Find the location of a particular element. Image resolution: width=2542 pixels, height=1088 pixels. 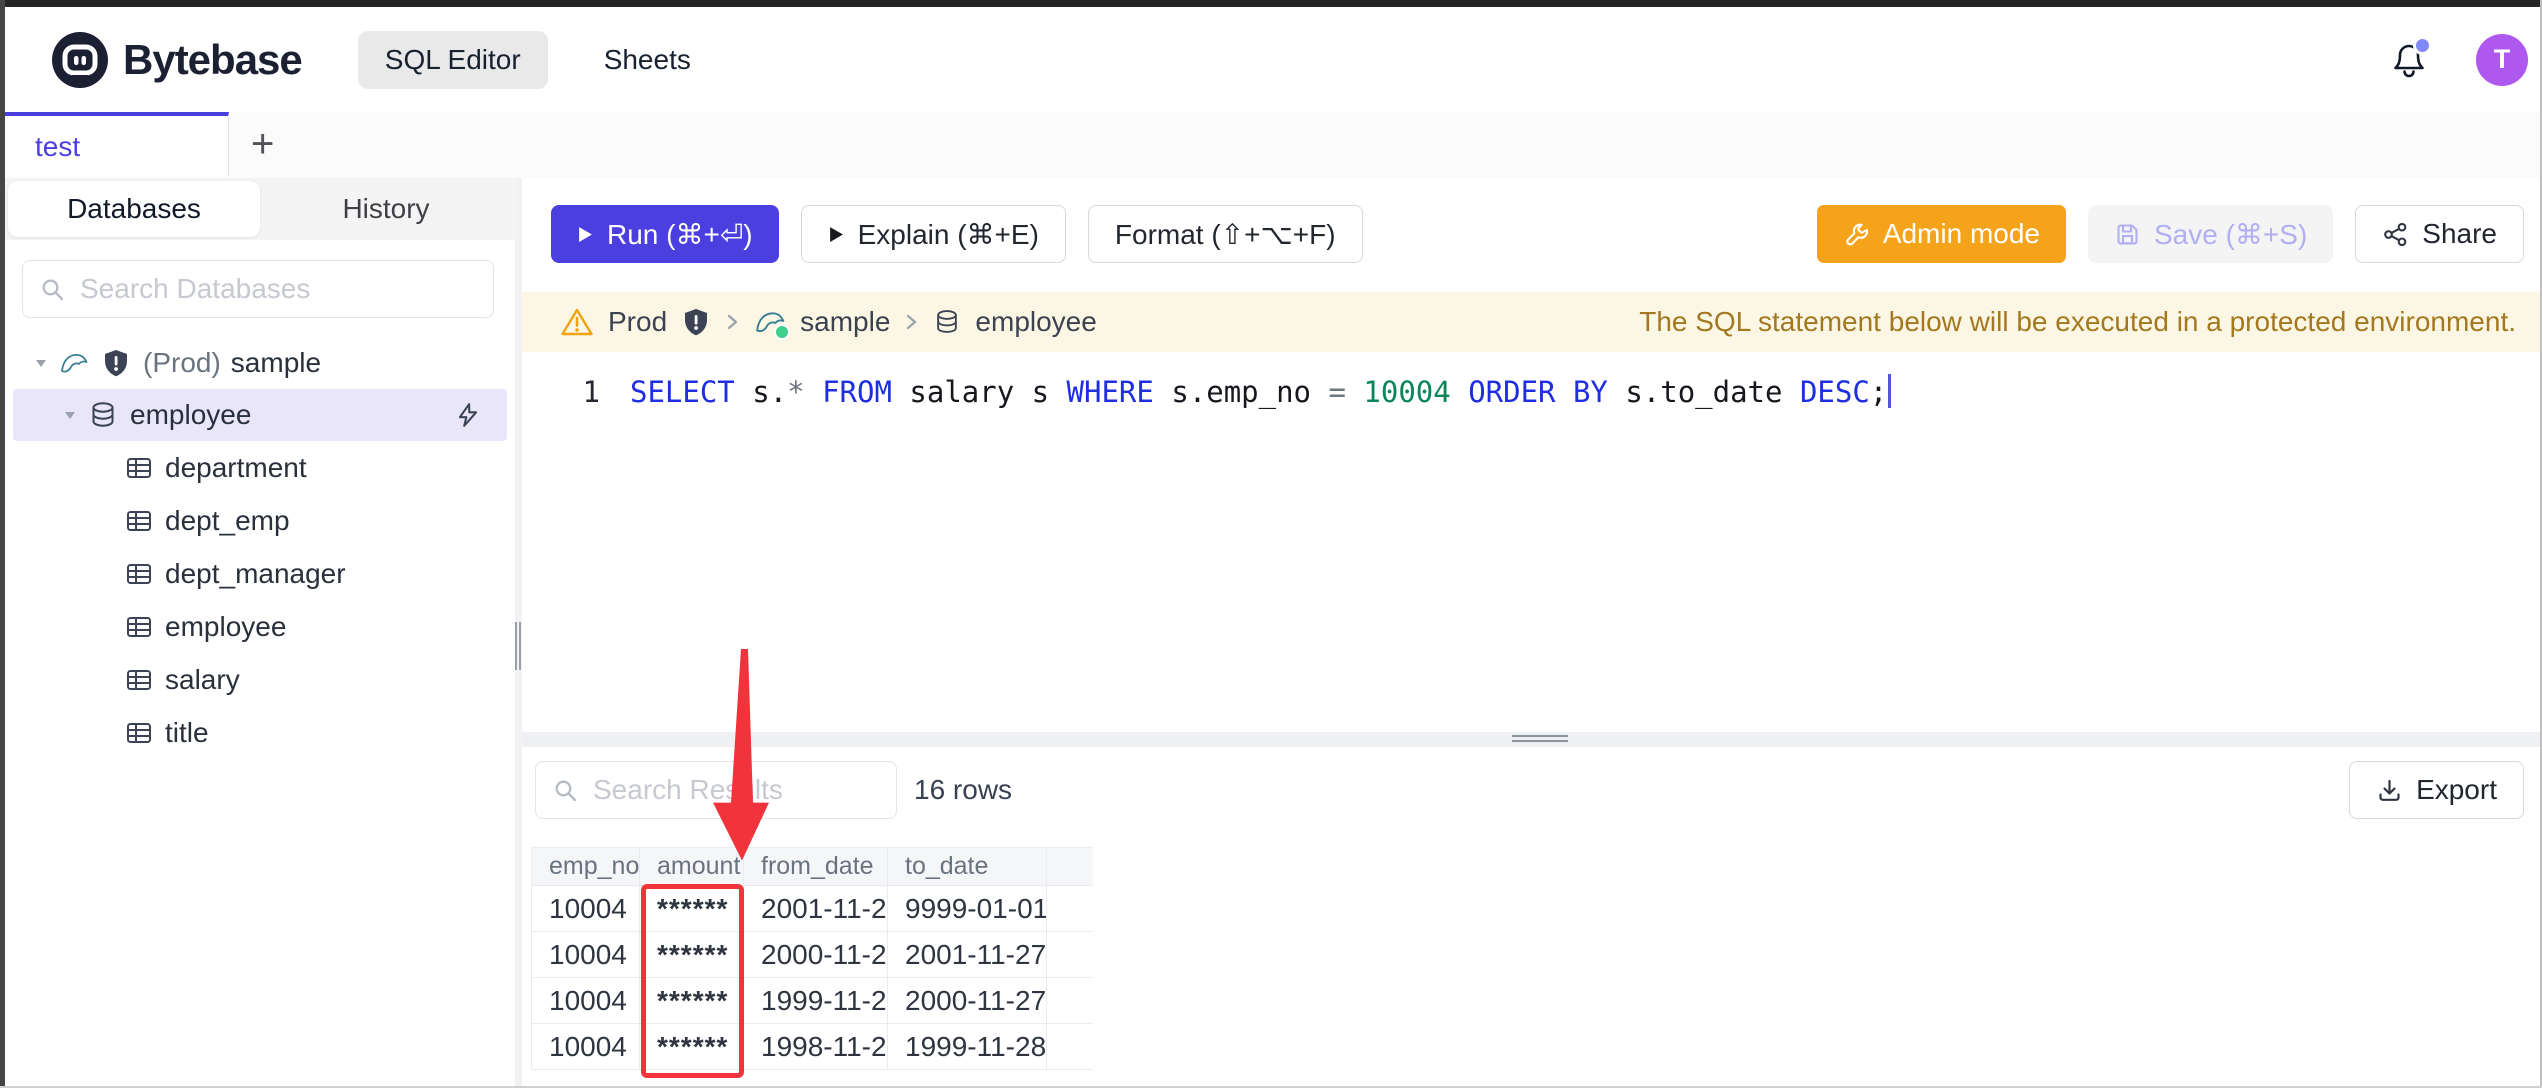

result-row: 10004******1999-11-282000-11-27 is located at coordinates (812, 1001).